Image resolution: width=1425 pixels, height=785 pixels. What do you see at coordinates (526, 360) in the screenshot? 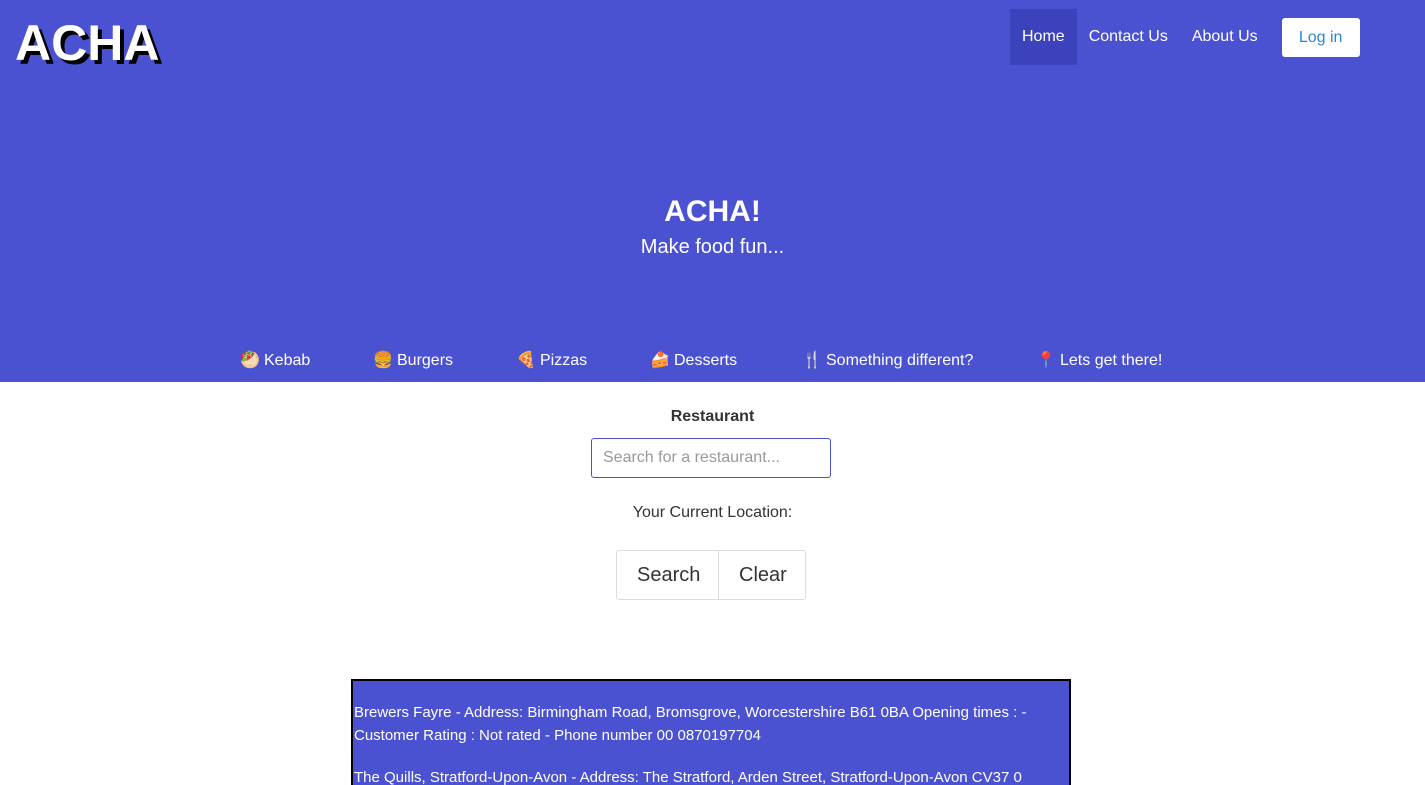
I see `pizza-icon: 🍕` at bounding box center [526, 360].